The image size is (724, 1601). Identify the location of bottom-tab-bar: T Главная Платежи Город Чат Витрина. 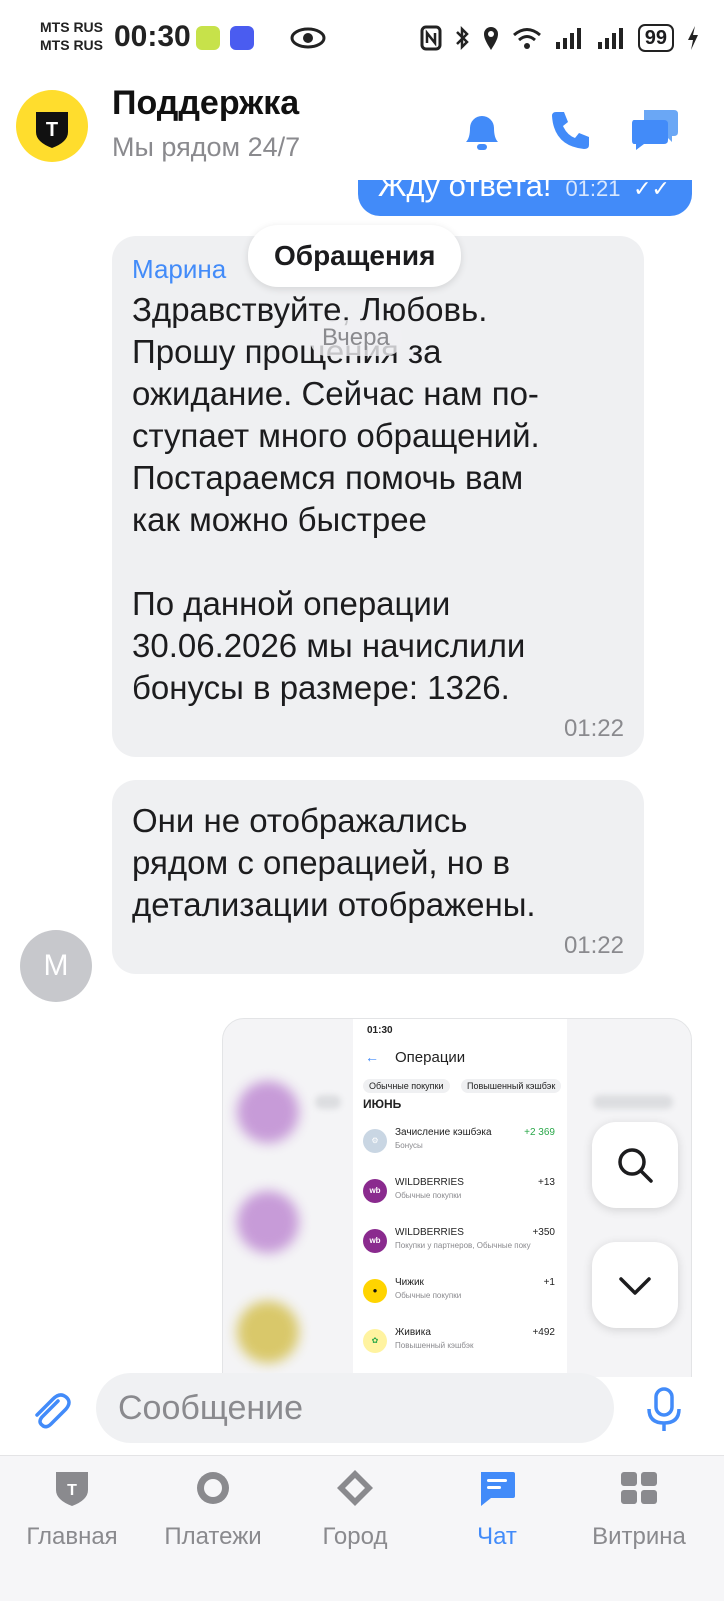
(362, 1528).